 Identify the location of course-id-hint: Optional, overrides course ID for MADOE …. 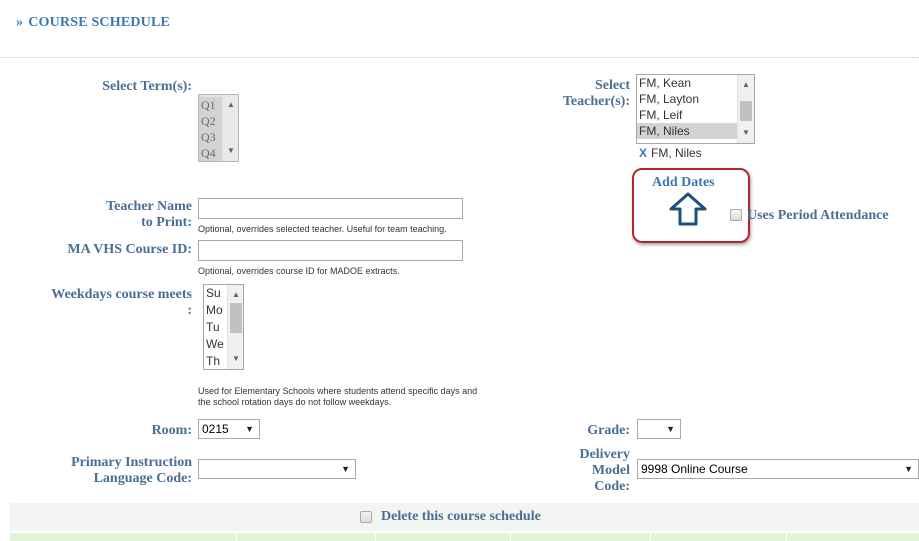
(299, 271).